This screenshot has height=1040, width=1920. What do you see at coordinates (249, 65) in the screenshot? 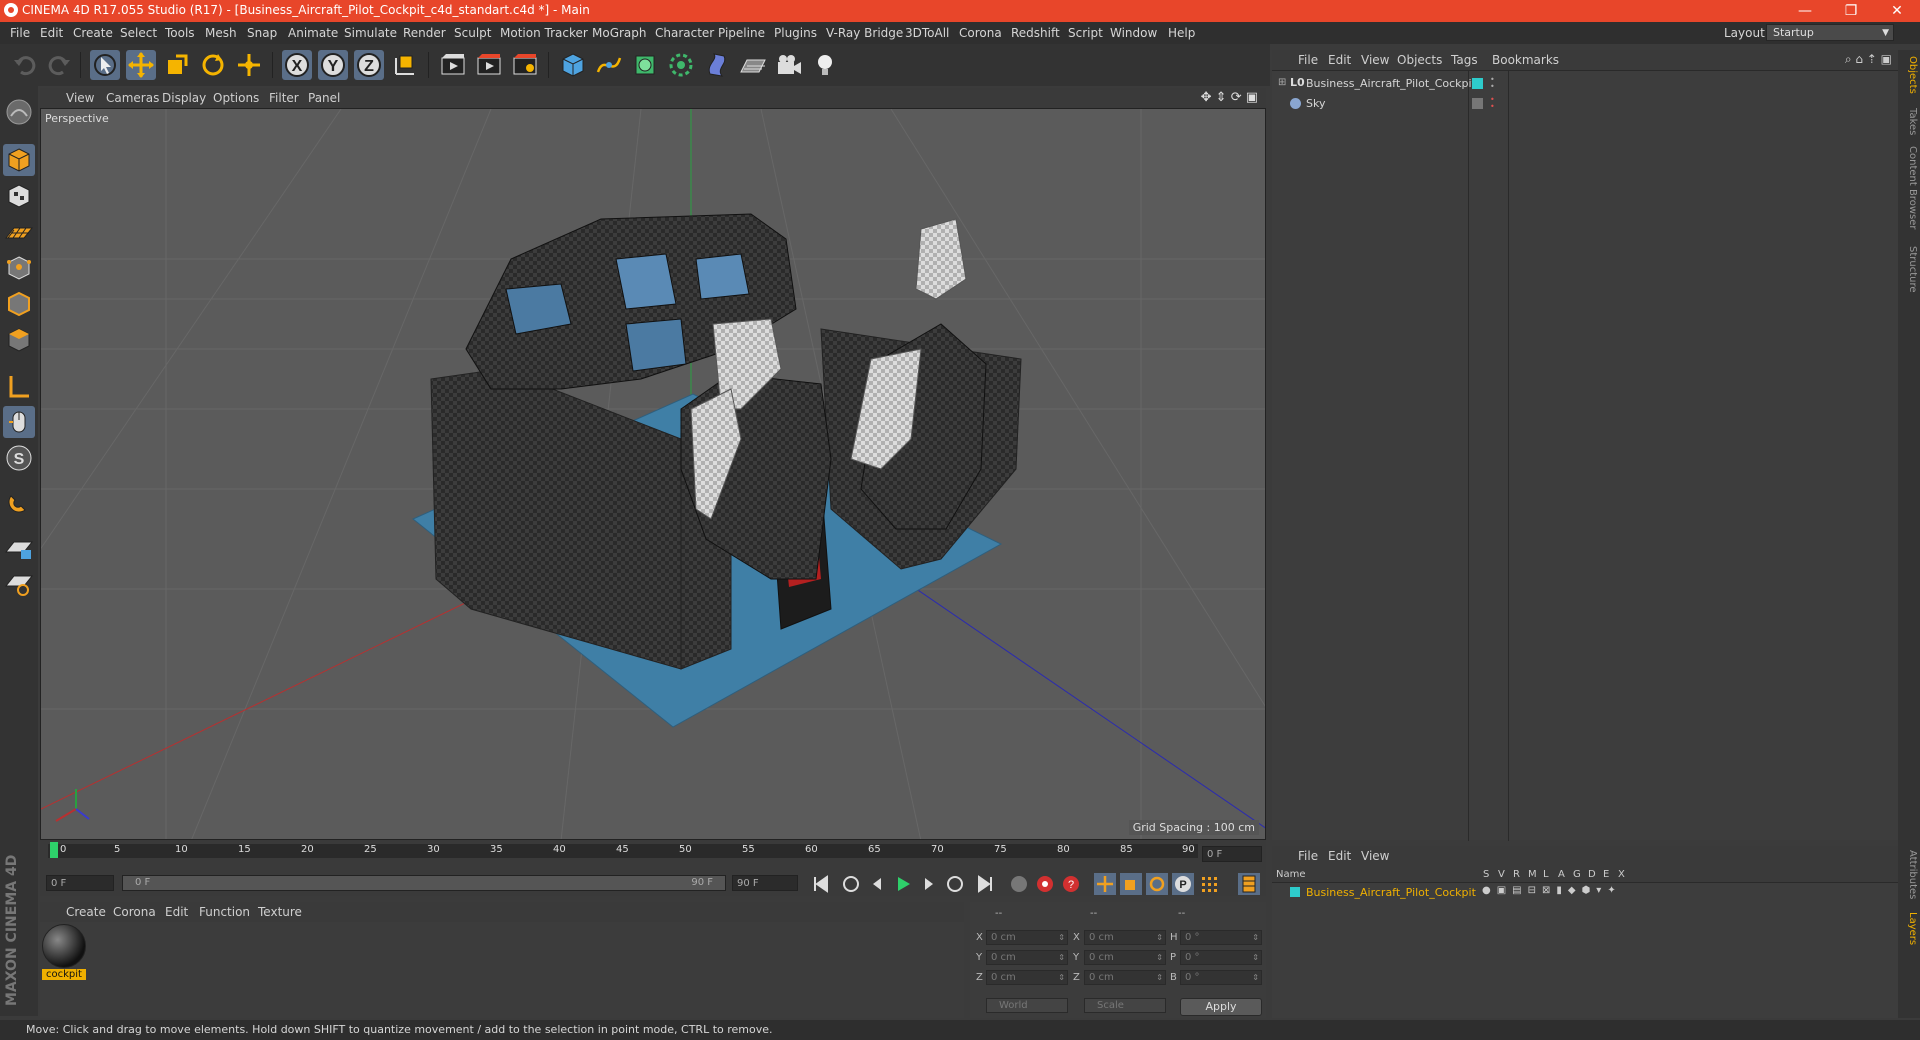
I see `transform-icon` at bounding box center [249, 65].